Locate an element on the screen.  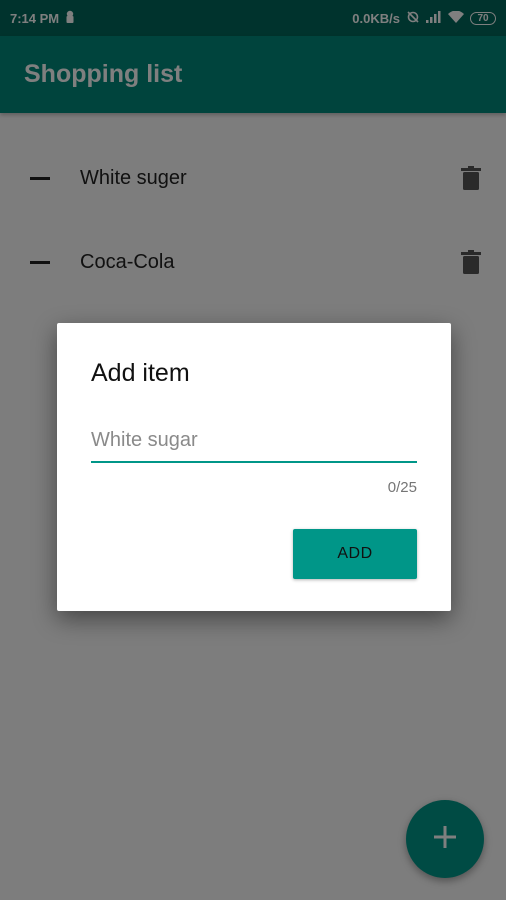
dialog-title: Add item is located at coordinates (140, 373).